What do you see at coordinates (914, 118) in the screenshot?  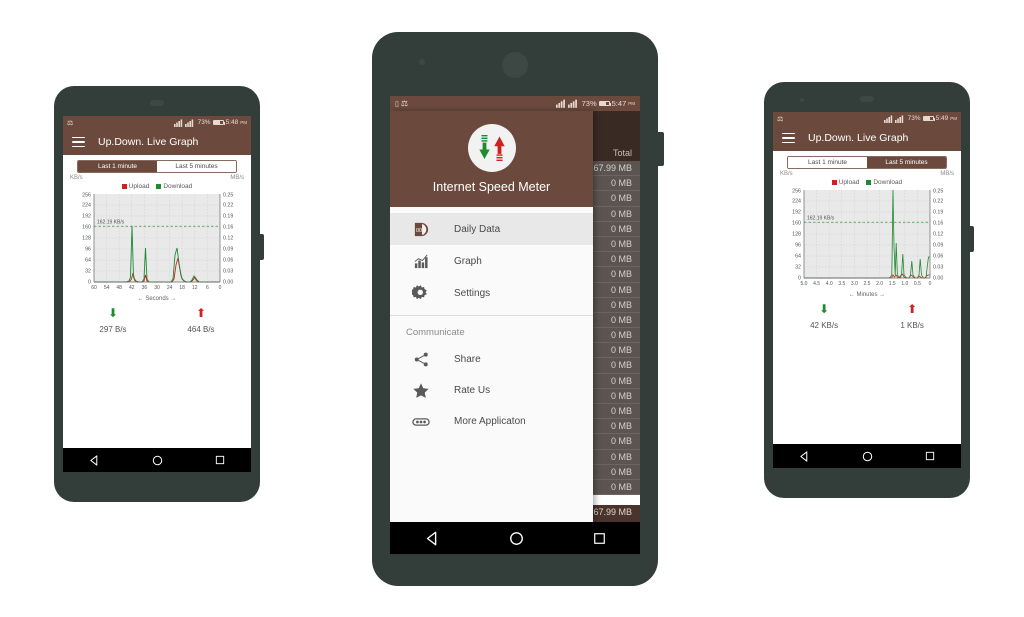 I see `battery-percent-right: 73%` at bounding box center [914, 118].